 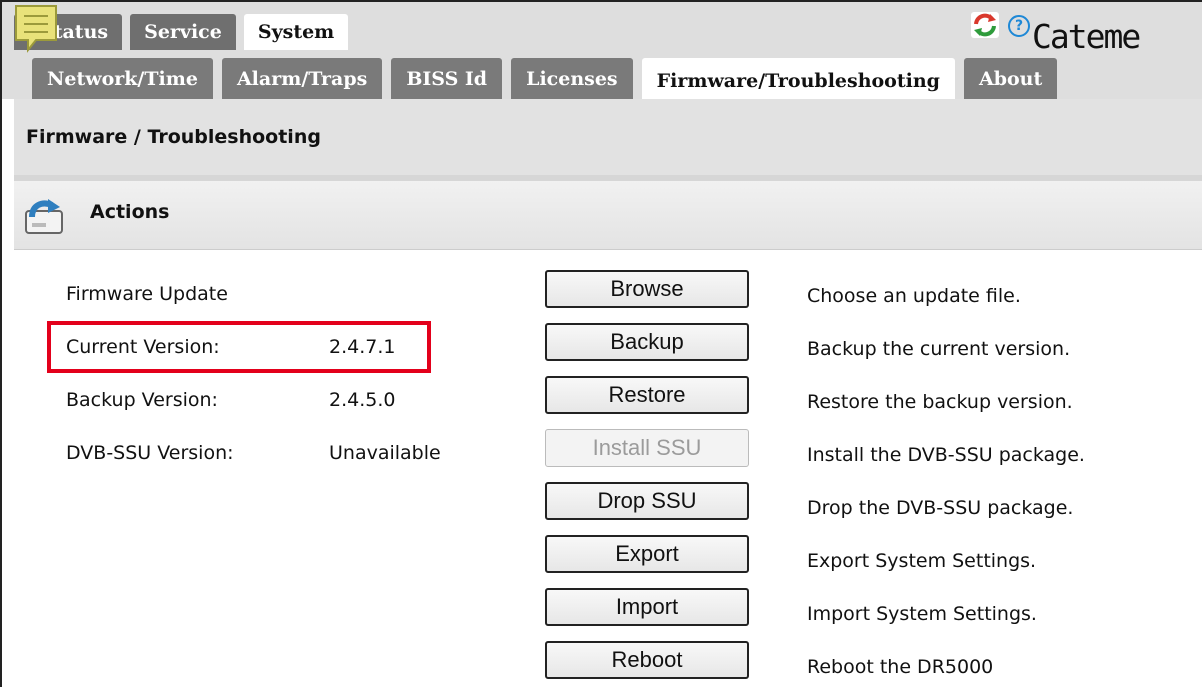 I want to click on tab-firmware-troubleshooting: Firmware/Troubleshooting, so click(x=798, y=80).